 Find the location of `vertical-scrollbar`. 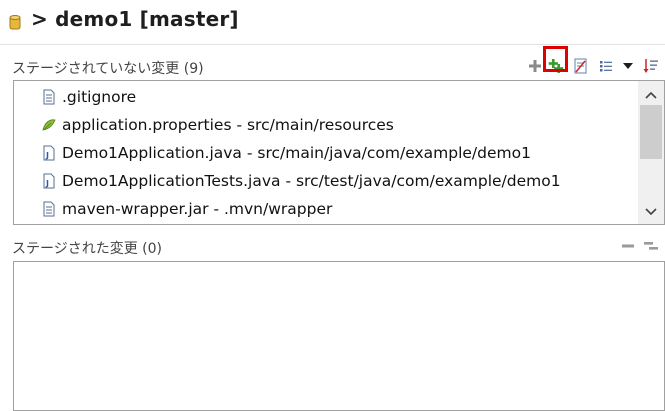

vertical-scrollbar is located at coordinates (651, 152).